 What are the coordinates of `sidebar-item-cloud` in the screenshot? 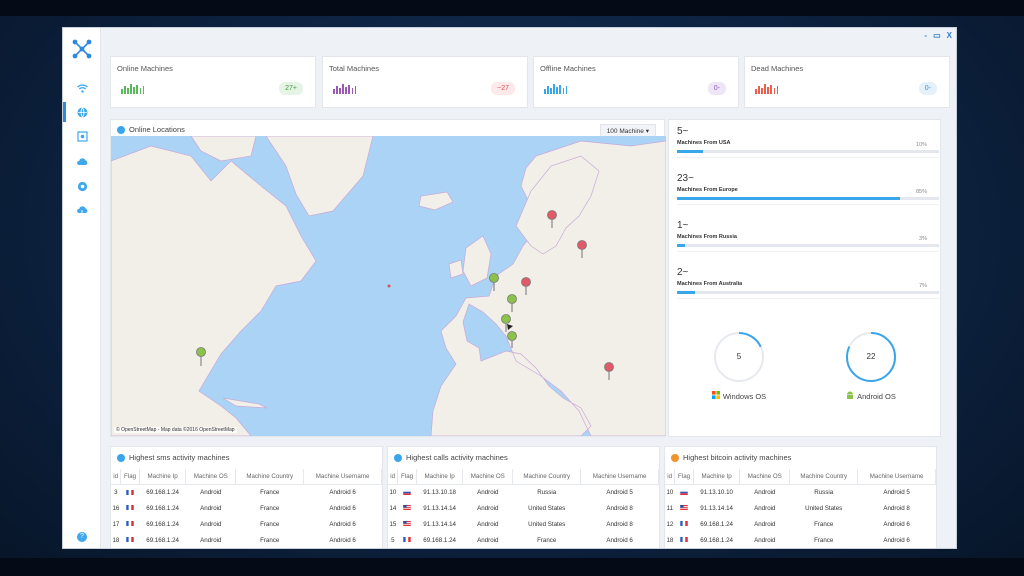 It's located at (82, 161).